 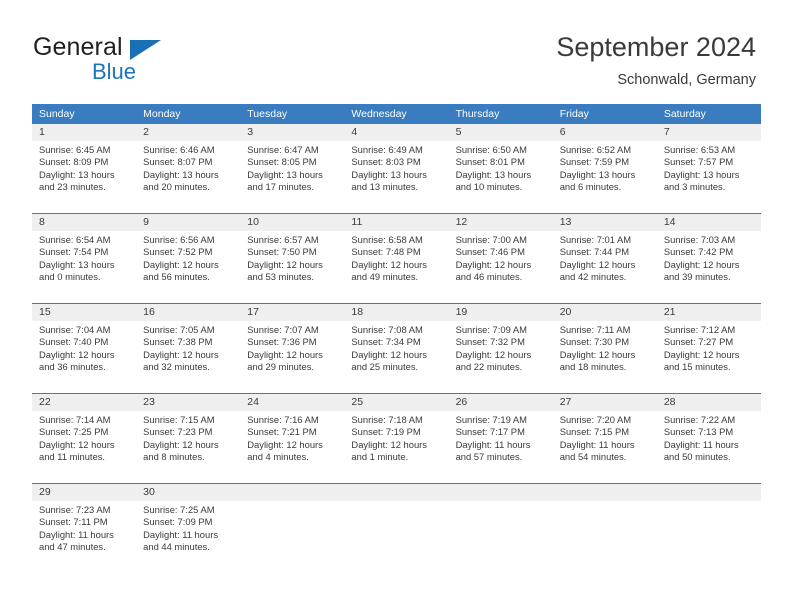 I want to click on daylight-duration-line2: and 53 minutes., so click(x=280, y=277).